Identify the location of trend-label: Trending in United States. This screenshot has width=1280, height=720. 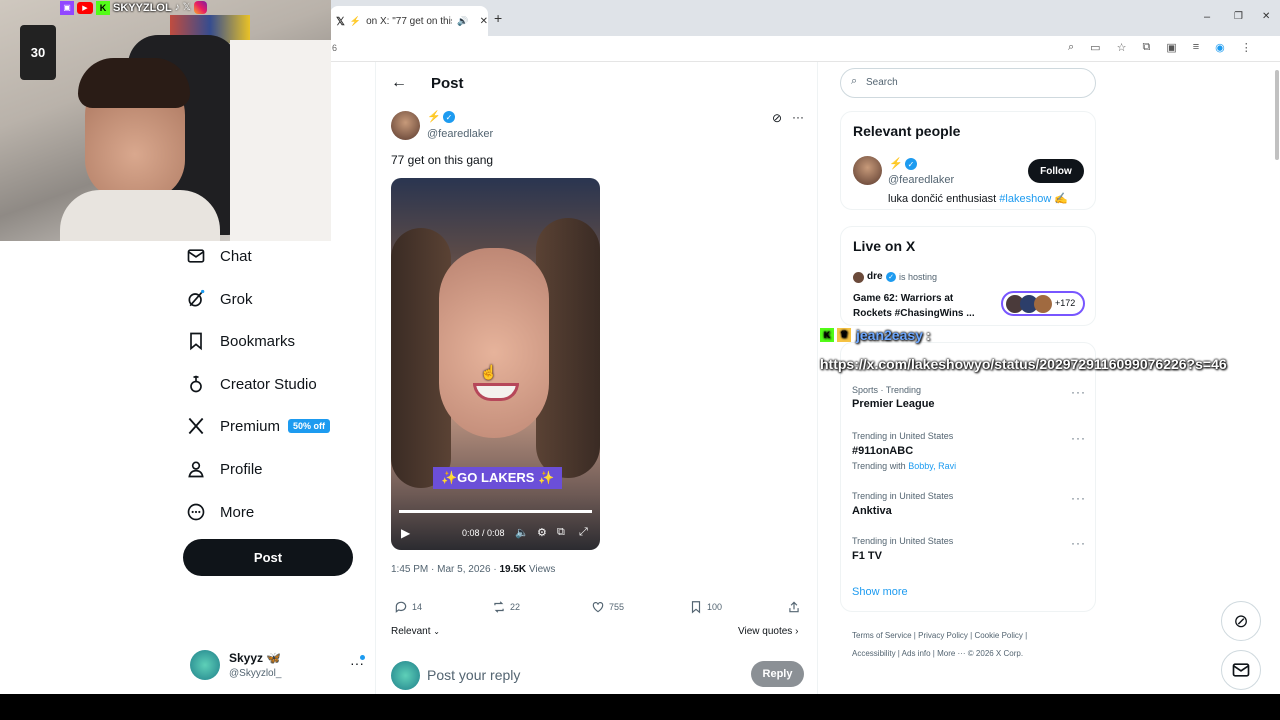
(903, 541).